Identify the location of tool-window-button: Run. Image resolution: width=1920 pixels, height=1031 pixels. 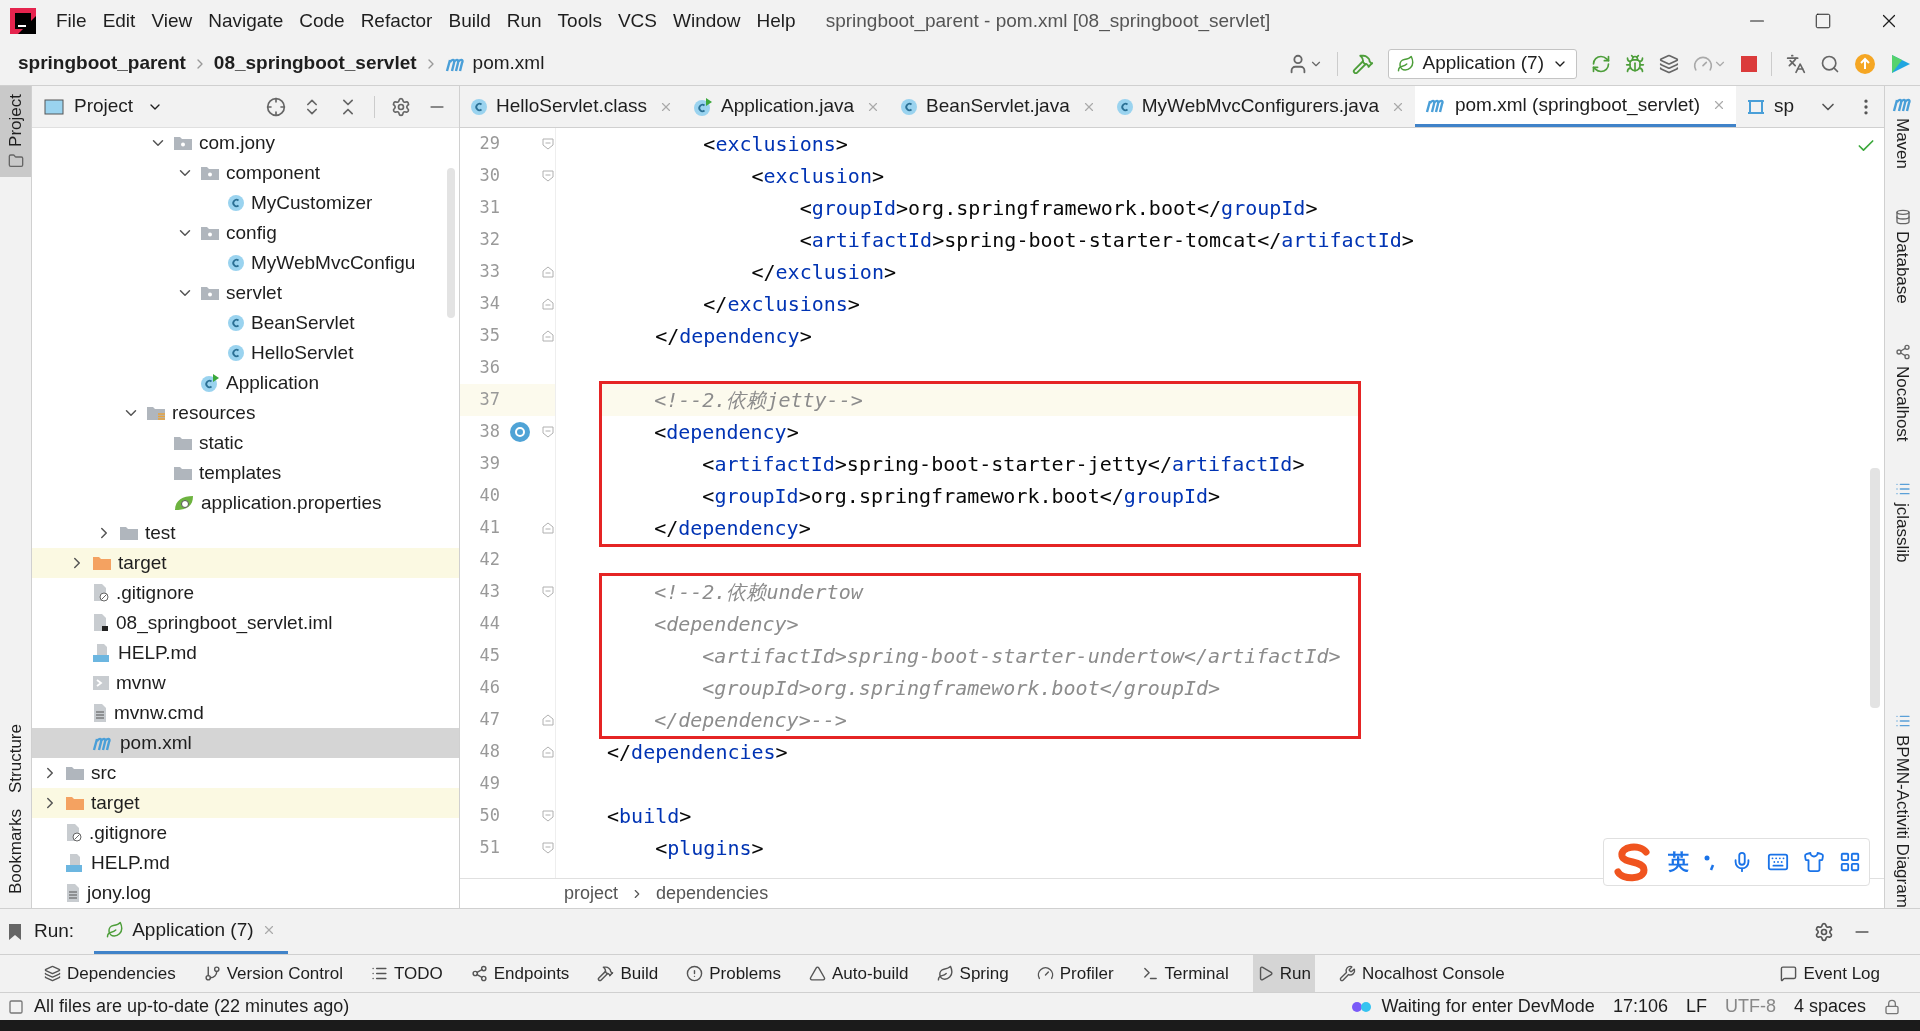
(1283, 973).